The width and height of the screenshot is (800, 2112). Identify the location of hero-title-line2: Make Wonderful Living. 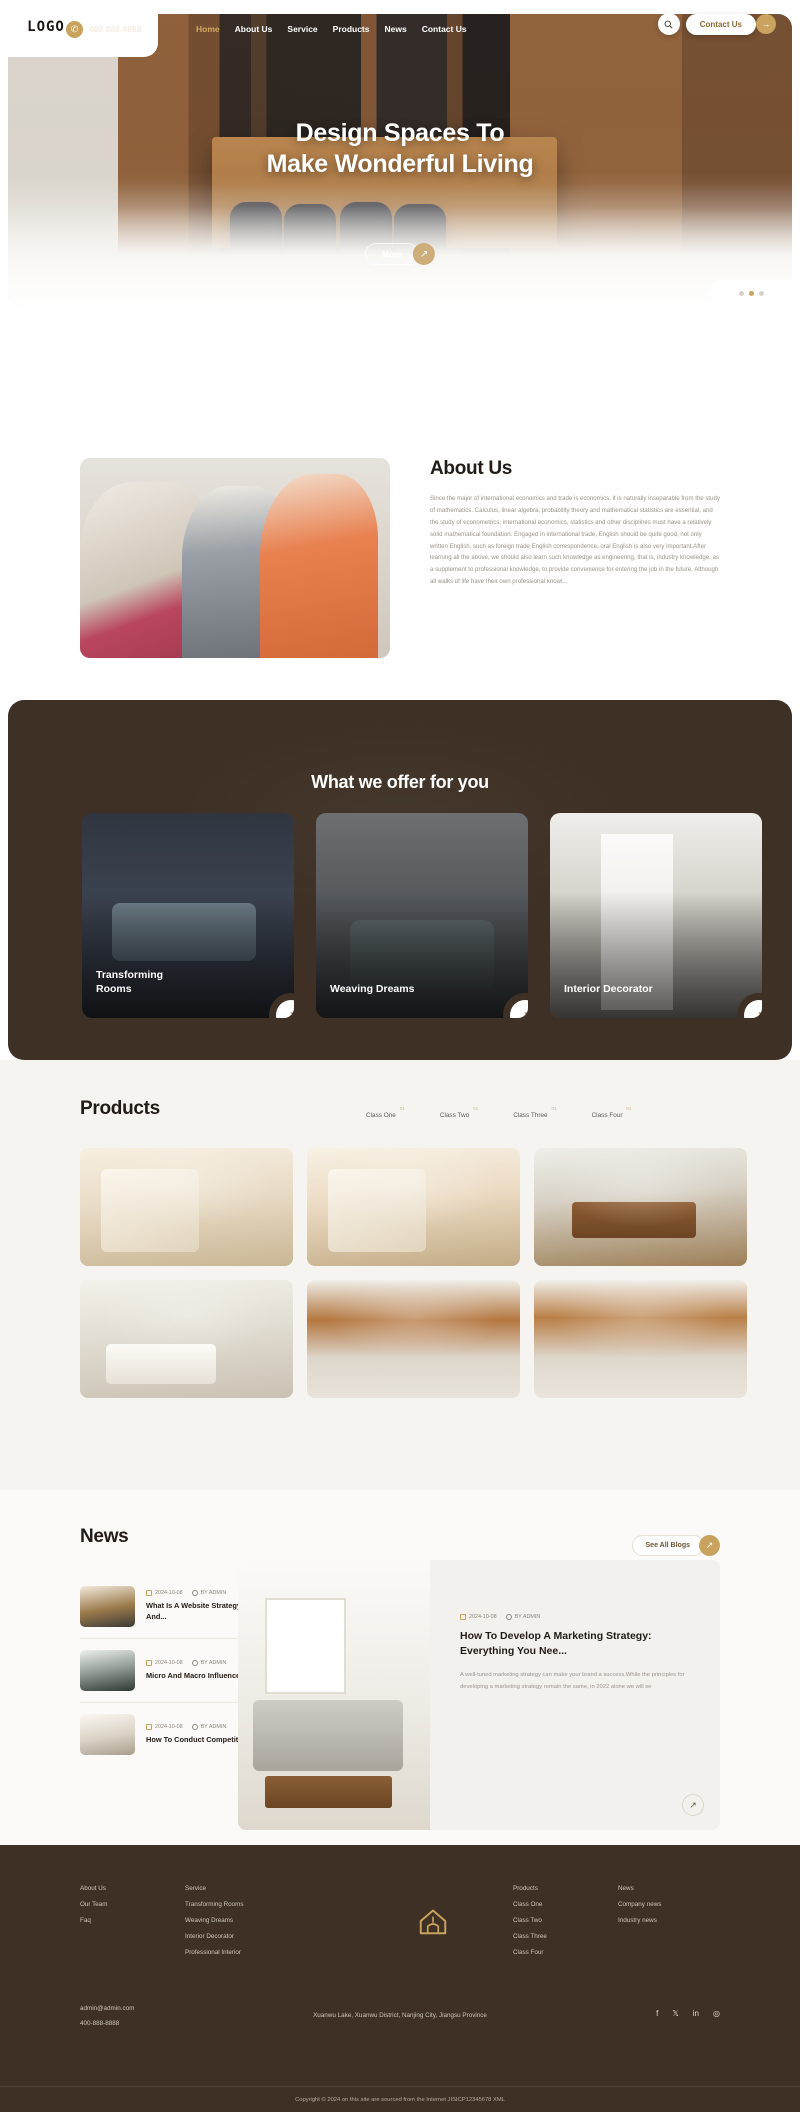
(400, 163).